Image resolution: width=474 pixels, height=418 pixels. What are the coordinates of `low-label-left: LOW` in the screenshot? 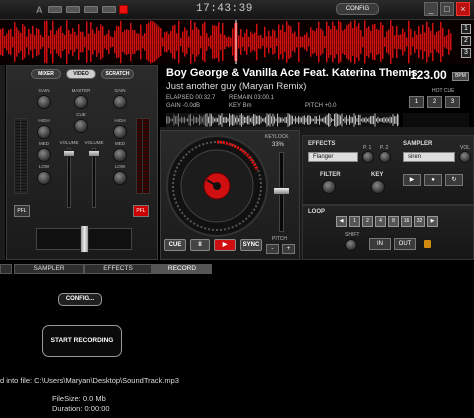 It's located at (44, 166).